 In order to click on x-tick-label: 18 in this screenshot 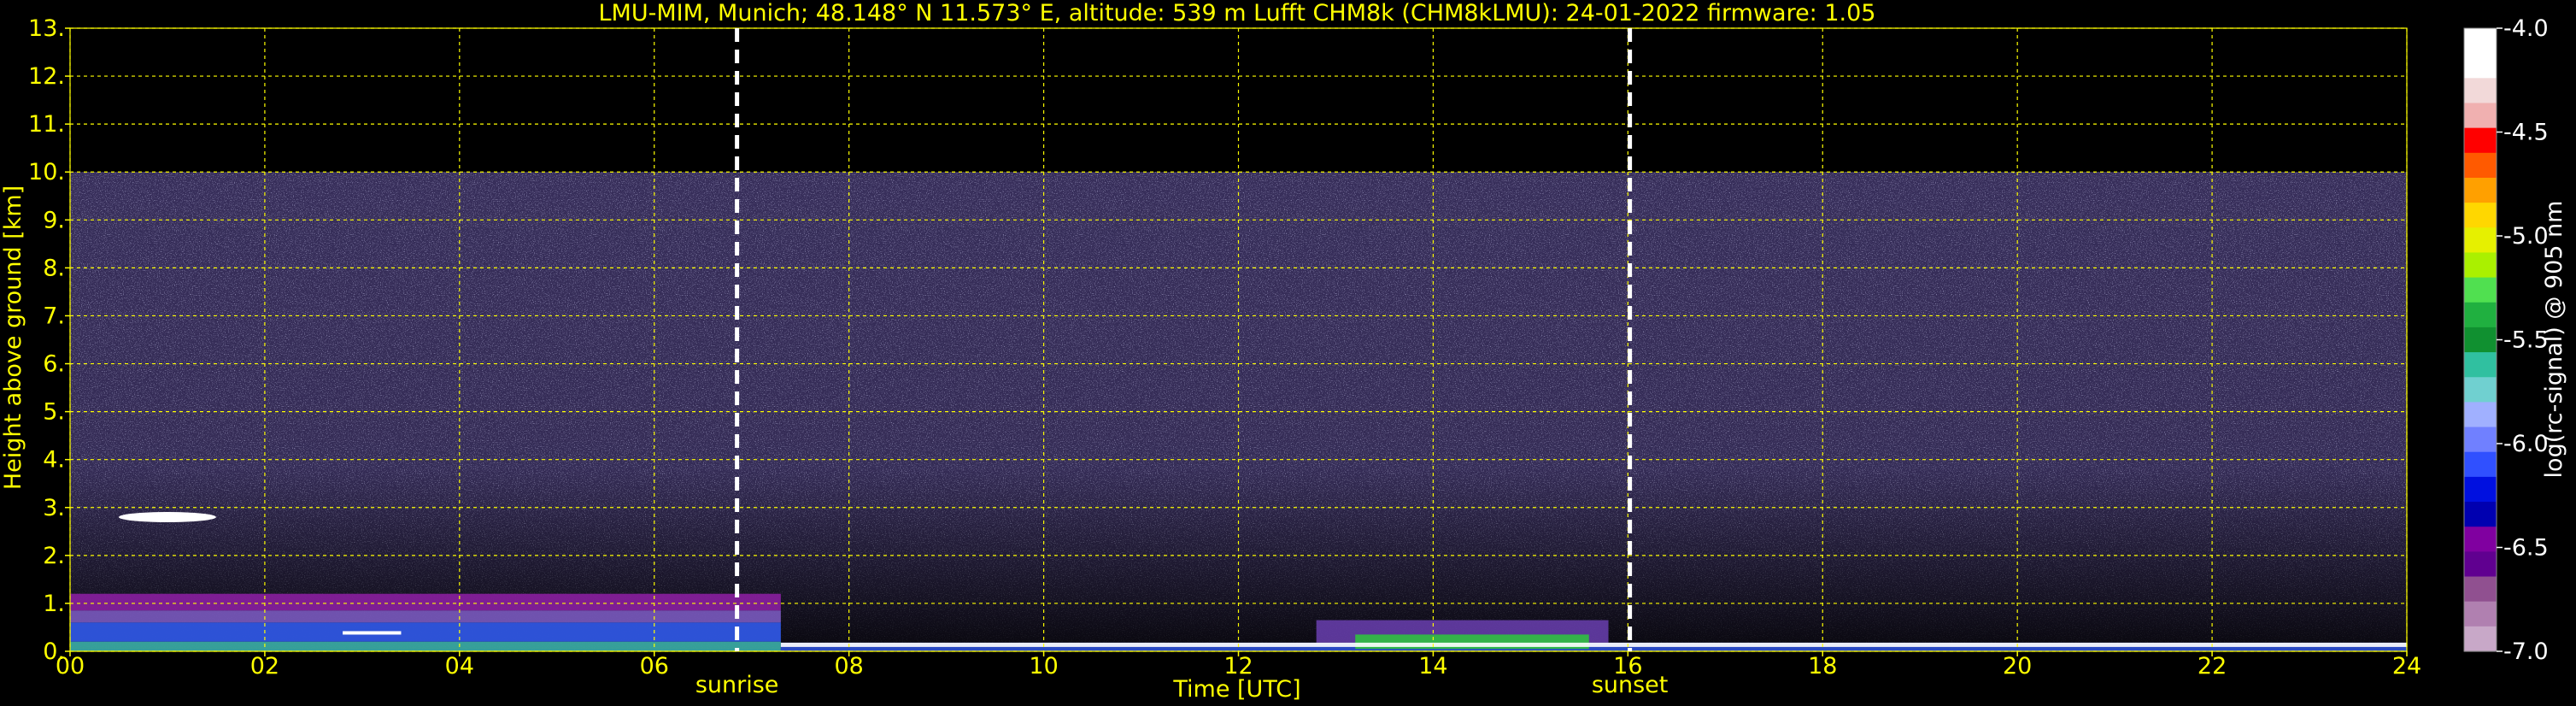, I will do `click(1822, 666)`.